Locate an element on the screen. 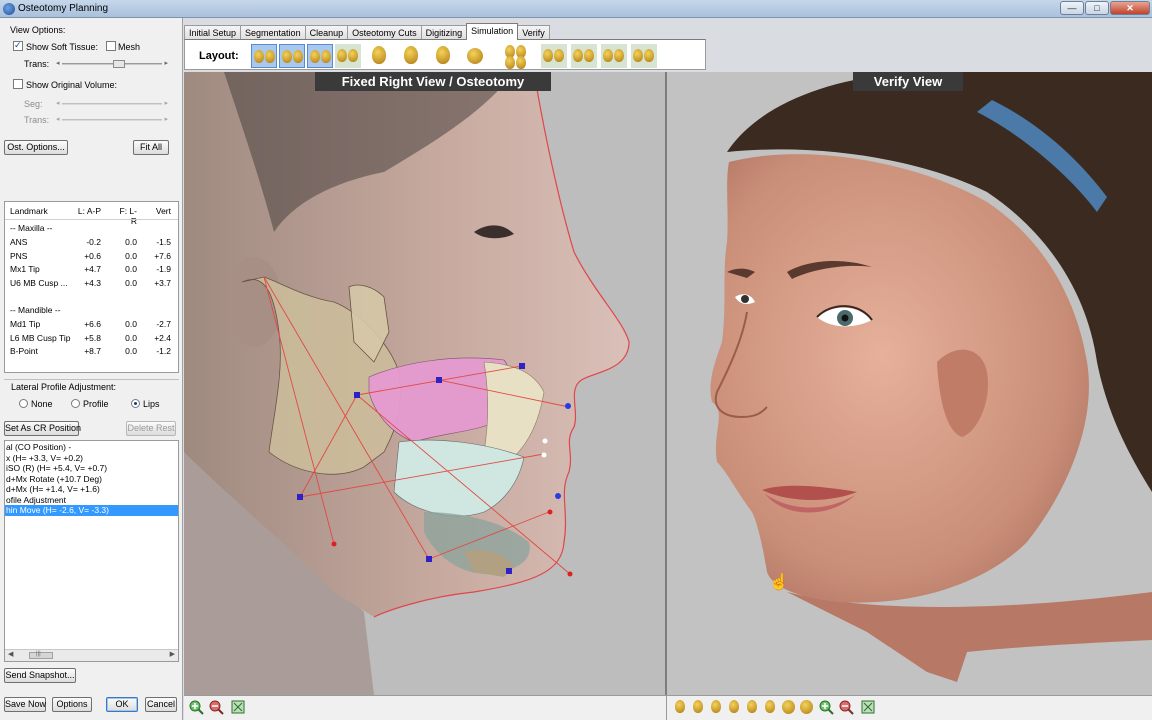 Image resolution: width=1152 pixels, height=720 pixels. minimize-button: — is located at coordinates (1072, 8).